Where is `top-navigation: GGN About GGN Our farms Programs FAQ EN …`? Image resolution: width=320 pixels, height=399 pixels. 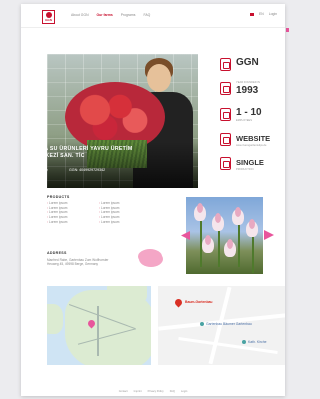 top-navigation: GGN About GGN Our farms Programs FAQ EN … is located at coordinates (153, 16).